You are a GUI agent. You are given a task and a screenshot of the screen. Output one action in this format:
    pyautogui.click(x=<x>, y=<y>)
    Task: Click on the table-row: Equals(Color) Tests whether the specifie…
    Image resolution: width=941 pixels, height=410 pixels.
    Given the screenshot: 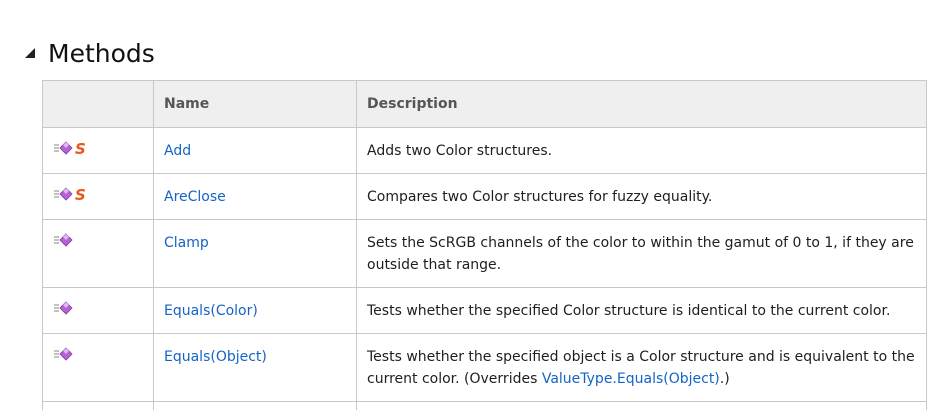 What is the action you would take?
    pyautogui.click(x=485, y=311)
    